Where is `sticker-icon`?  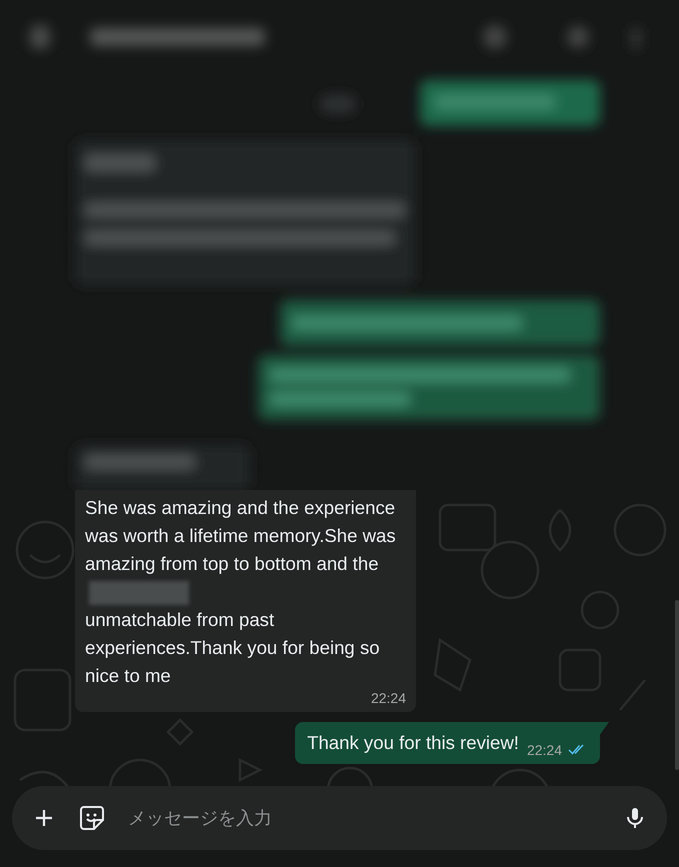 sticker-icon is located at coordinates (92, 818).